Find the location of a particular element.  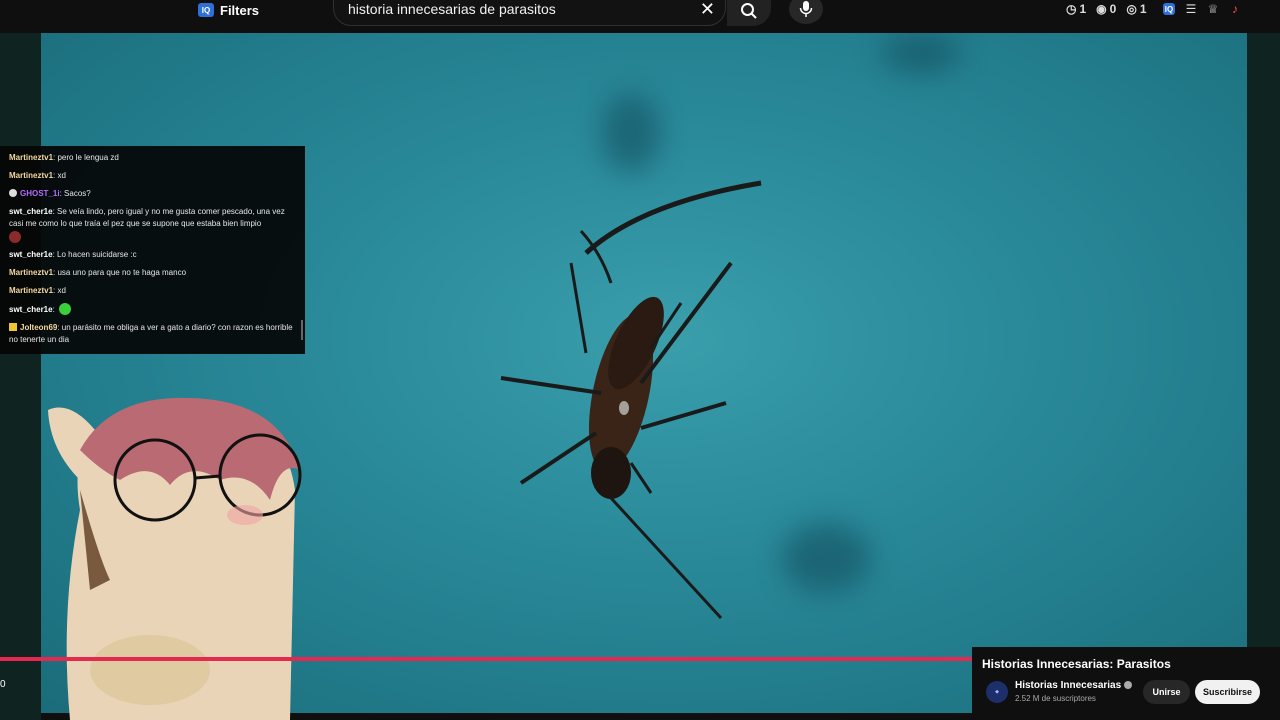

chat-scrollbar is located at coordinates (302, 330).